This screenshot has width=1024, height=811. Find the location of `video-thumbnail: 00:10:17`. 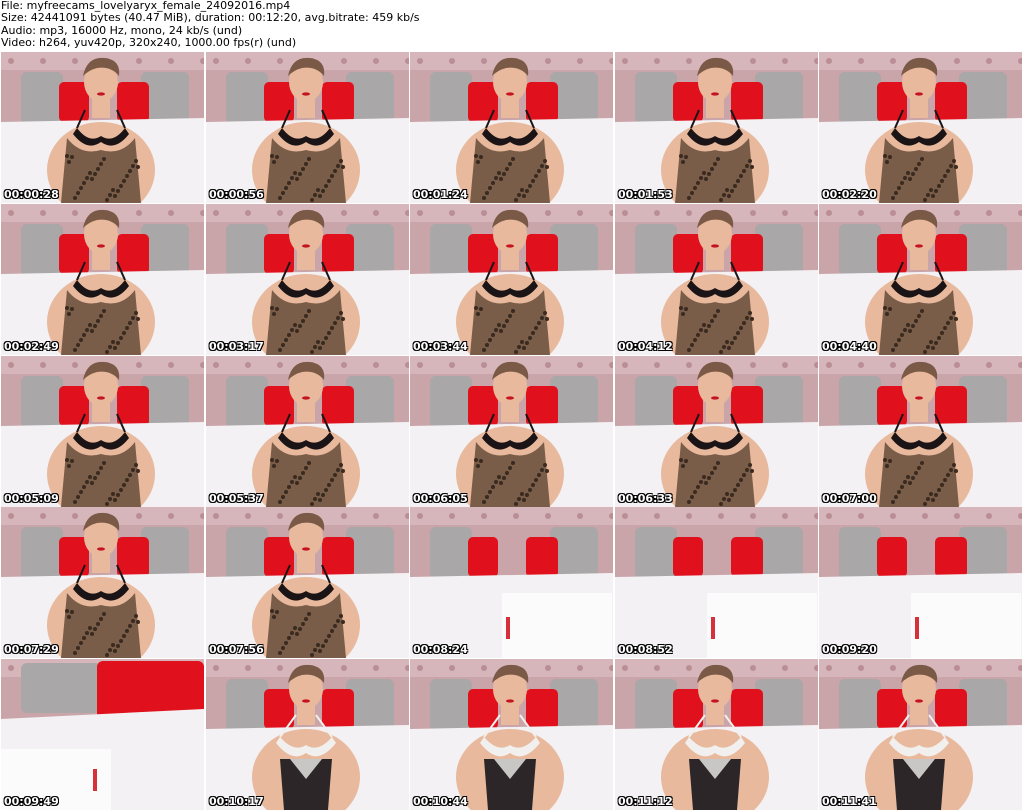

video-thumbnail: 00:10:17 is located at coordinates (307, 734).